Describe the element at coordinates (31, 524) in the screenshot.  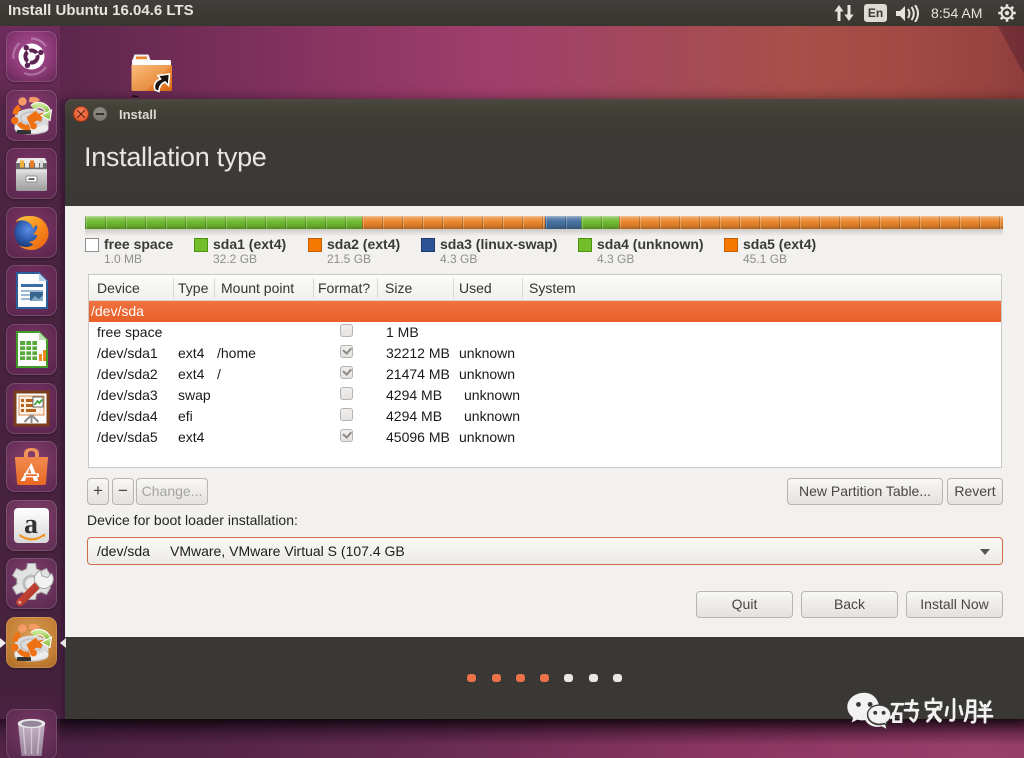
I see `svg-text: a` at that location.